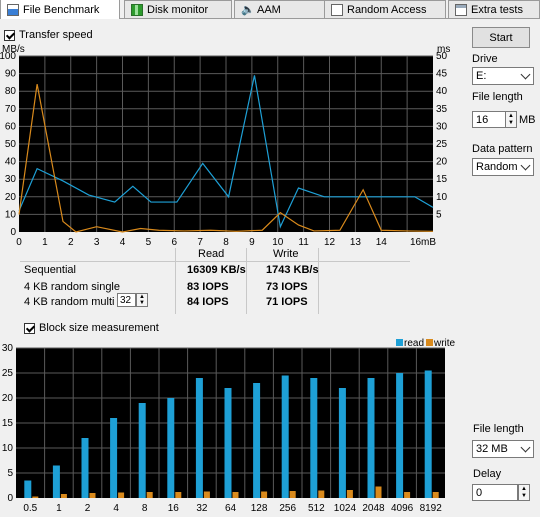 The height and width of the screenshot is (517, 540). I want to click on result-read-value: 16309 KB/s, so click(216, 270).